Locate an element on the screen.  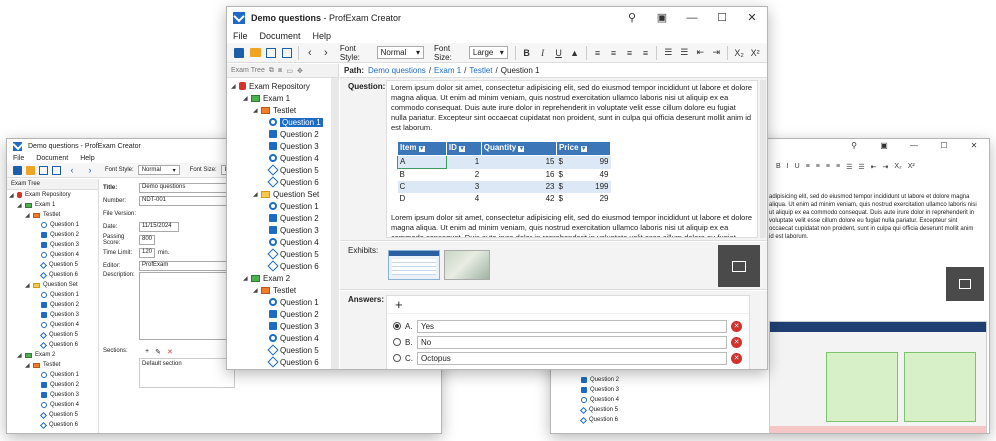
list-icon: ☰ is located at coordinates (849, 167).